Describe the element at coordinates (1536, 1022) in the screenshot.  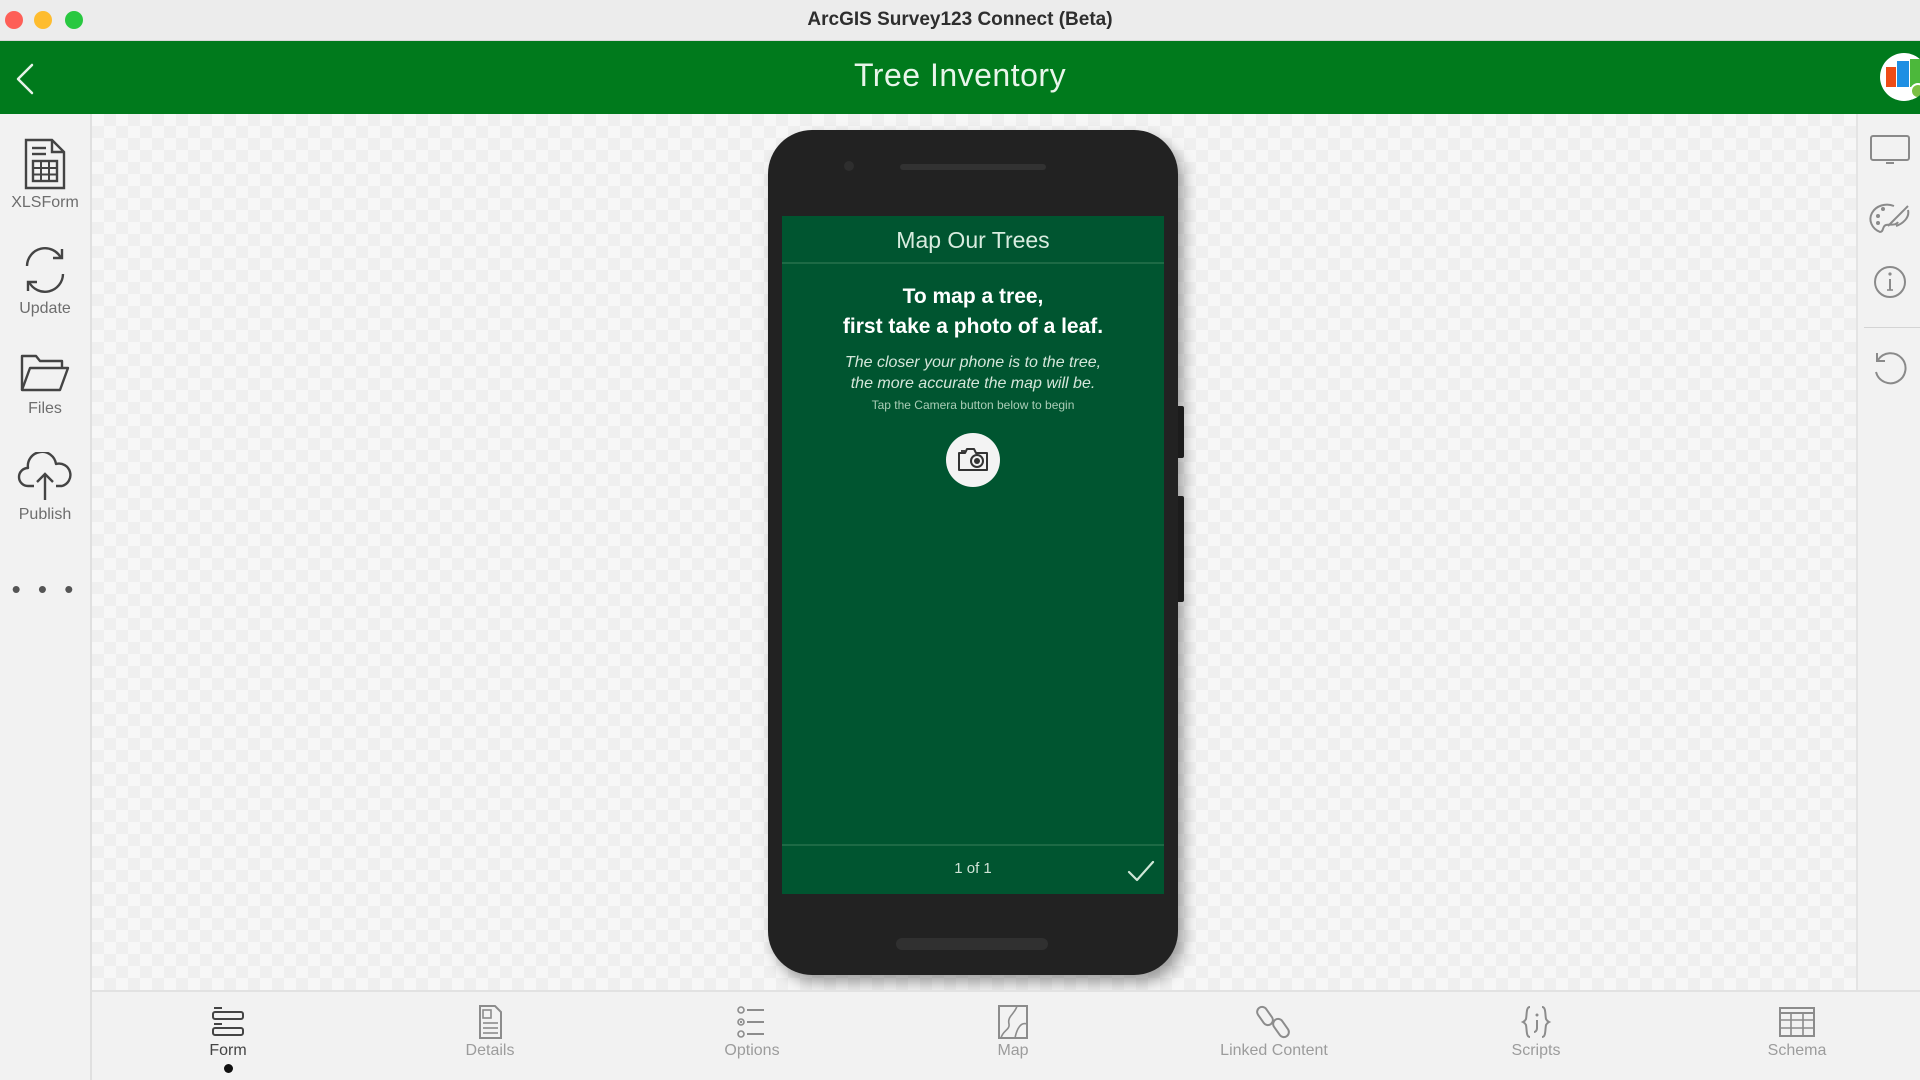
I see `scripts-icon` at that location.